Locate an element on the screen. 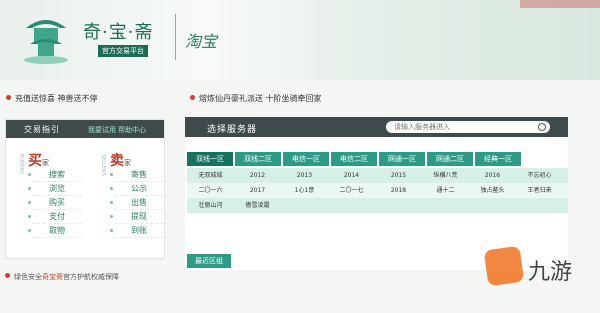 The image size is (600, 313). server-row: 二〇一六 2017 1心1意 二〇一七 2018 通十二 独占鳌头 王者归来 is located at coordinates (377, 190).